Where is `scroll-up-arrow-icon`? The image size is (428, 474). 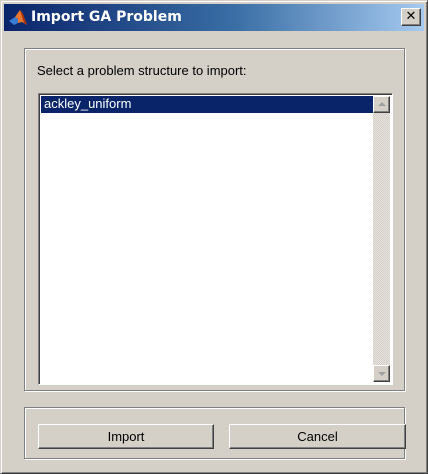
scroll-up-arrow-icon is located at coordinates (382, 104).